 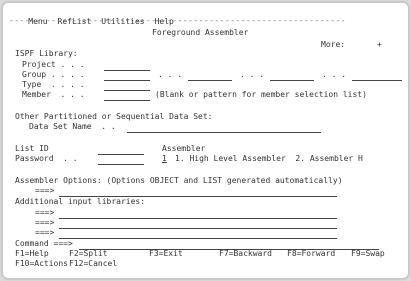 What do you see at coordinates (45, 222) in the screenshot?
I see `library-arrow-2: ===>` at bounding box center [45, 222].